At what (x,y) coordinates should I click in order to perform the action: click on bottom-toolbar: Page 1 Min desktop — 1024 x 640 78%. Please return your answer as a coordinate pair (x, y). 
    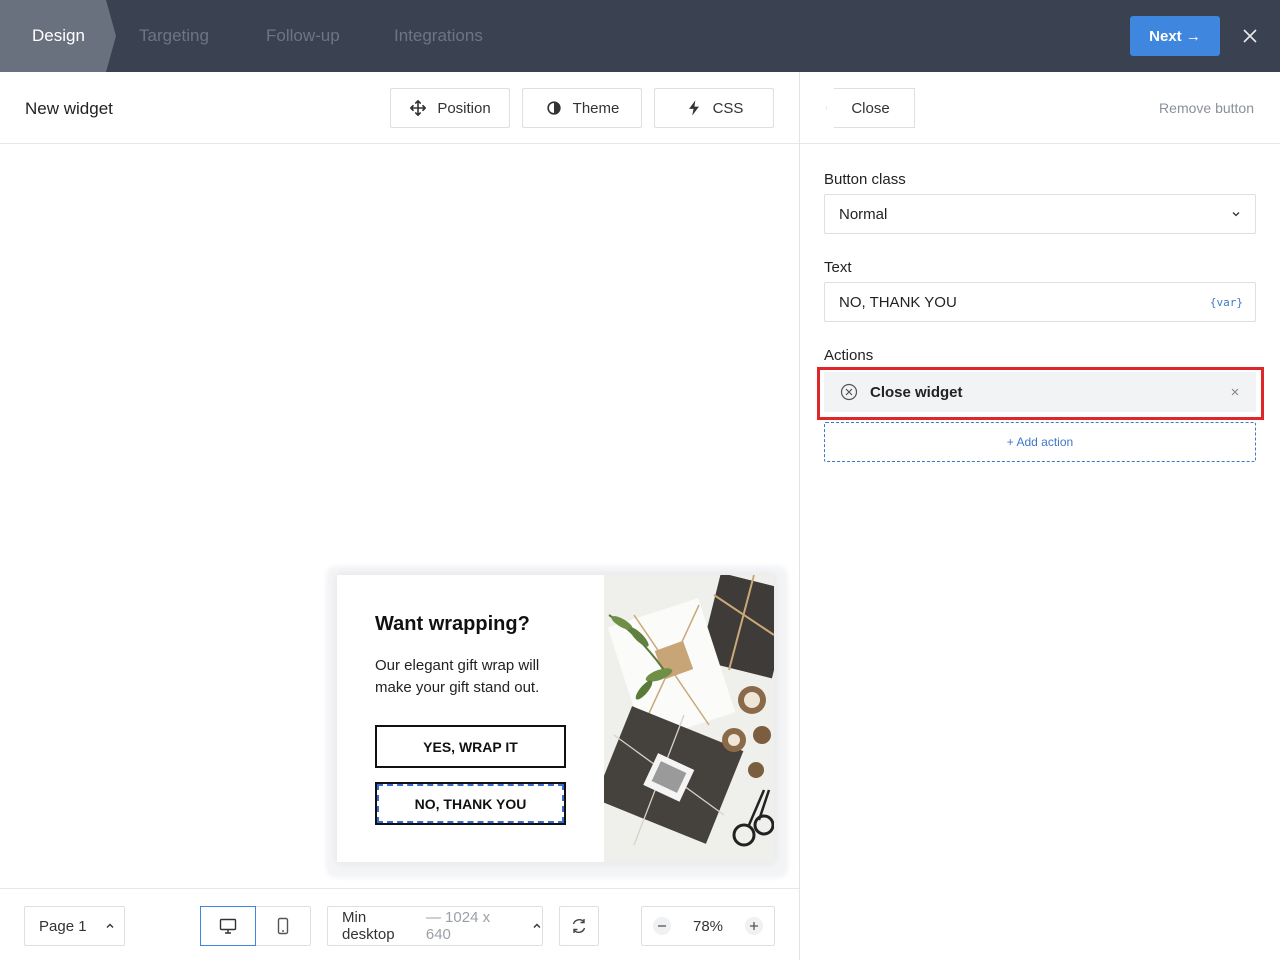
    Looking at the image, I should click on (399, 924).